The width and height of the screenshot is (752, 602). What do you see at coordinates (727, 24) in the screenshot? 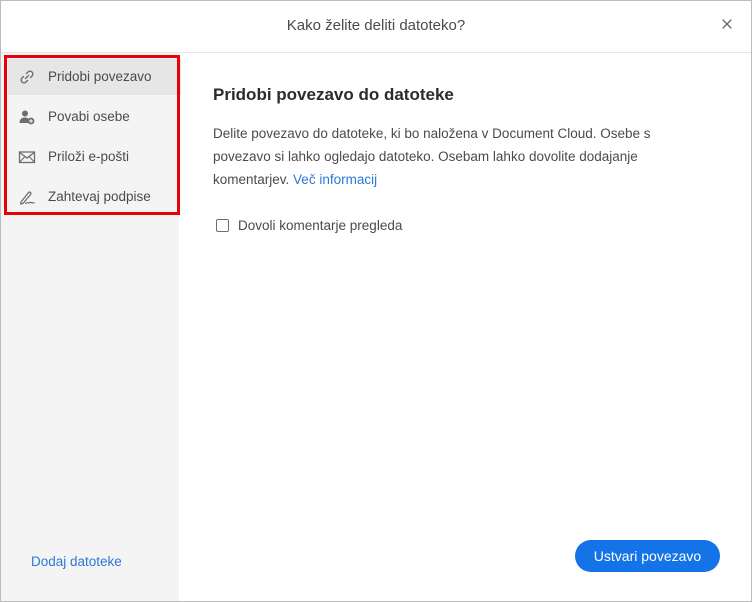
I see `close-icon` at bounding box center [727, 24].